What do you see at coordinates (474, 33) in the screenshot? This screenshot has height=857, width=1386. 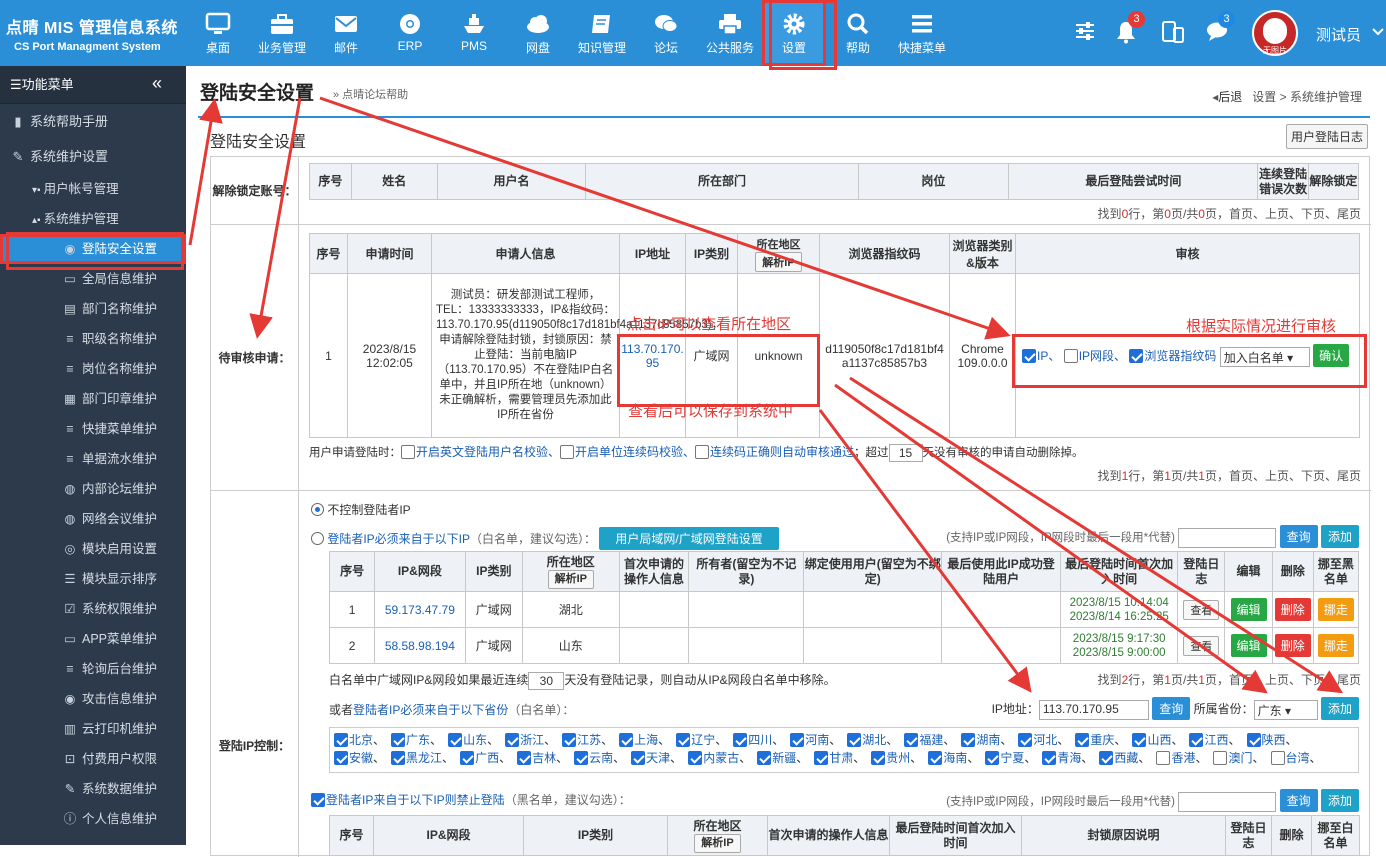 I see `nav-pms: PMS` at bounding box center [474, 33].